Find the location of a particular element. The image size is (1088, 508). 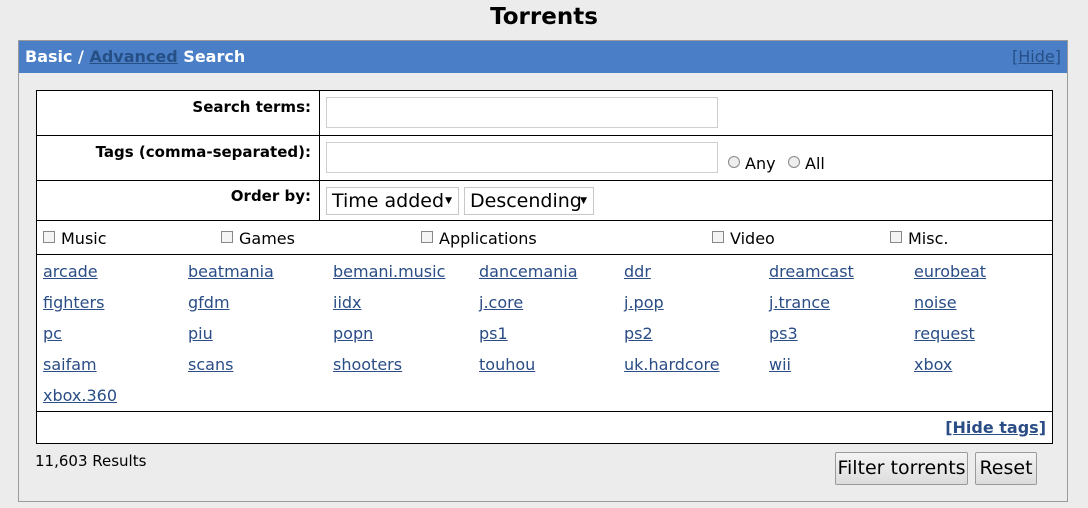

category-misc: Misc. is located at coordinates (919, 238).